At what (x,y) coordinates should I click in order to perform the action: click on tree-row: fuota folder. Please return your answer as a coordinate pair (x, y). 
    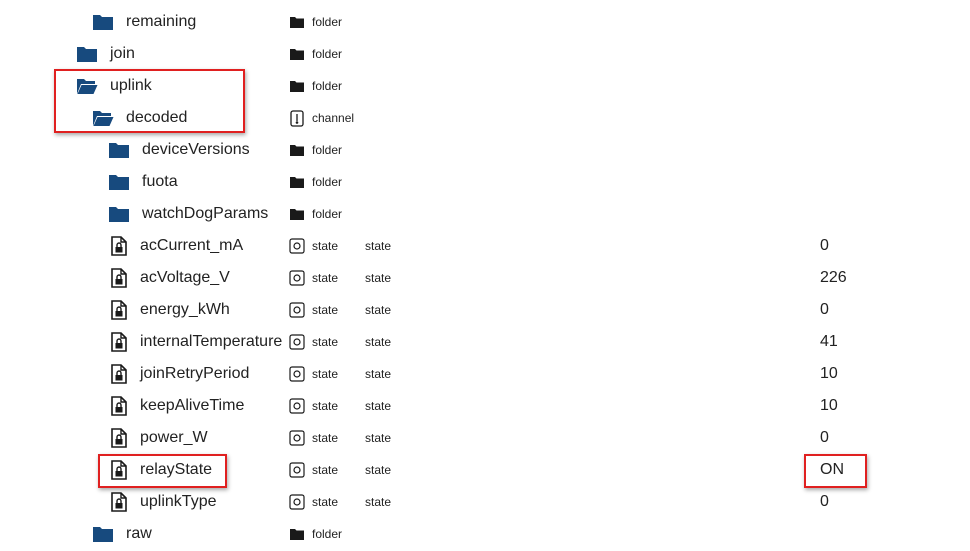
    Looking at the image, I should click on (485, 182).